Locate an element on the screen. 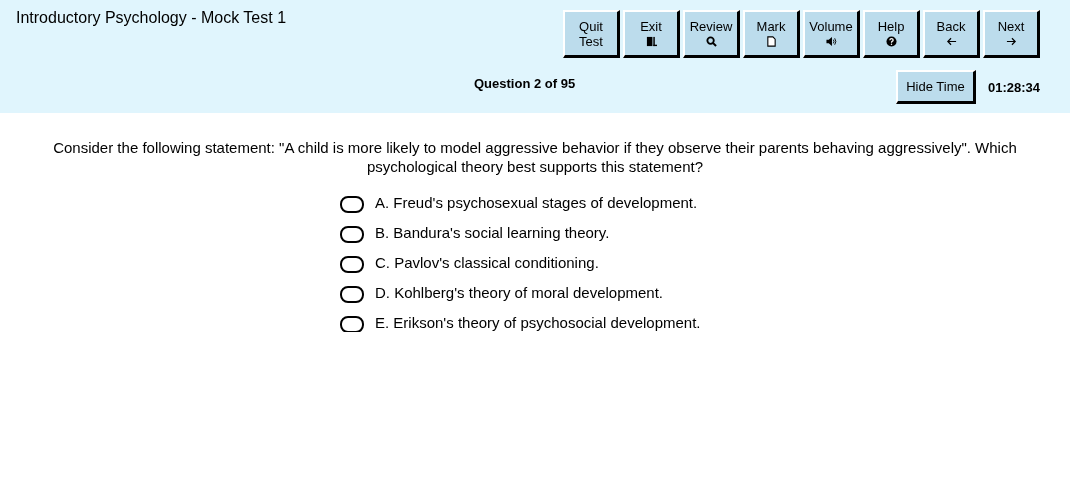 The image size is (1070, 500). answer-option: D. Kohlberg's theory of moral development. is located at coordinates (519, 292).